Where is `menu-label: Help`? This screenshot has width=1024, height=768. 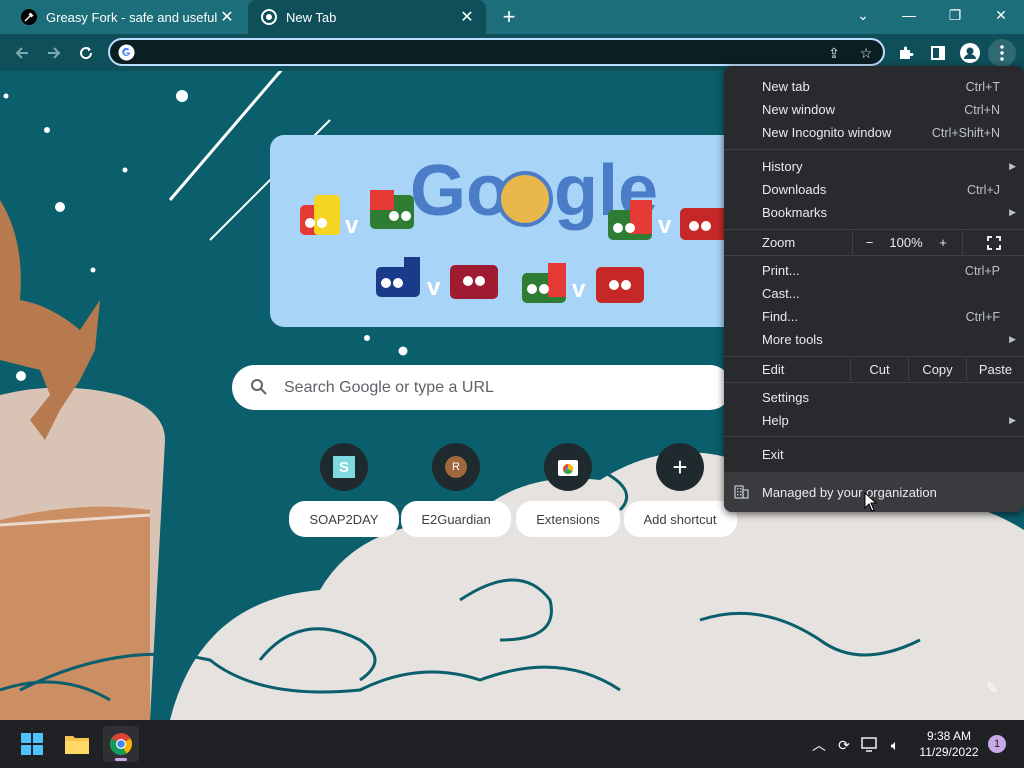
menu-label: Help is located at coordinates (775, 420).